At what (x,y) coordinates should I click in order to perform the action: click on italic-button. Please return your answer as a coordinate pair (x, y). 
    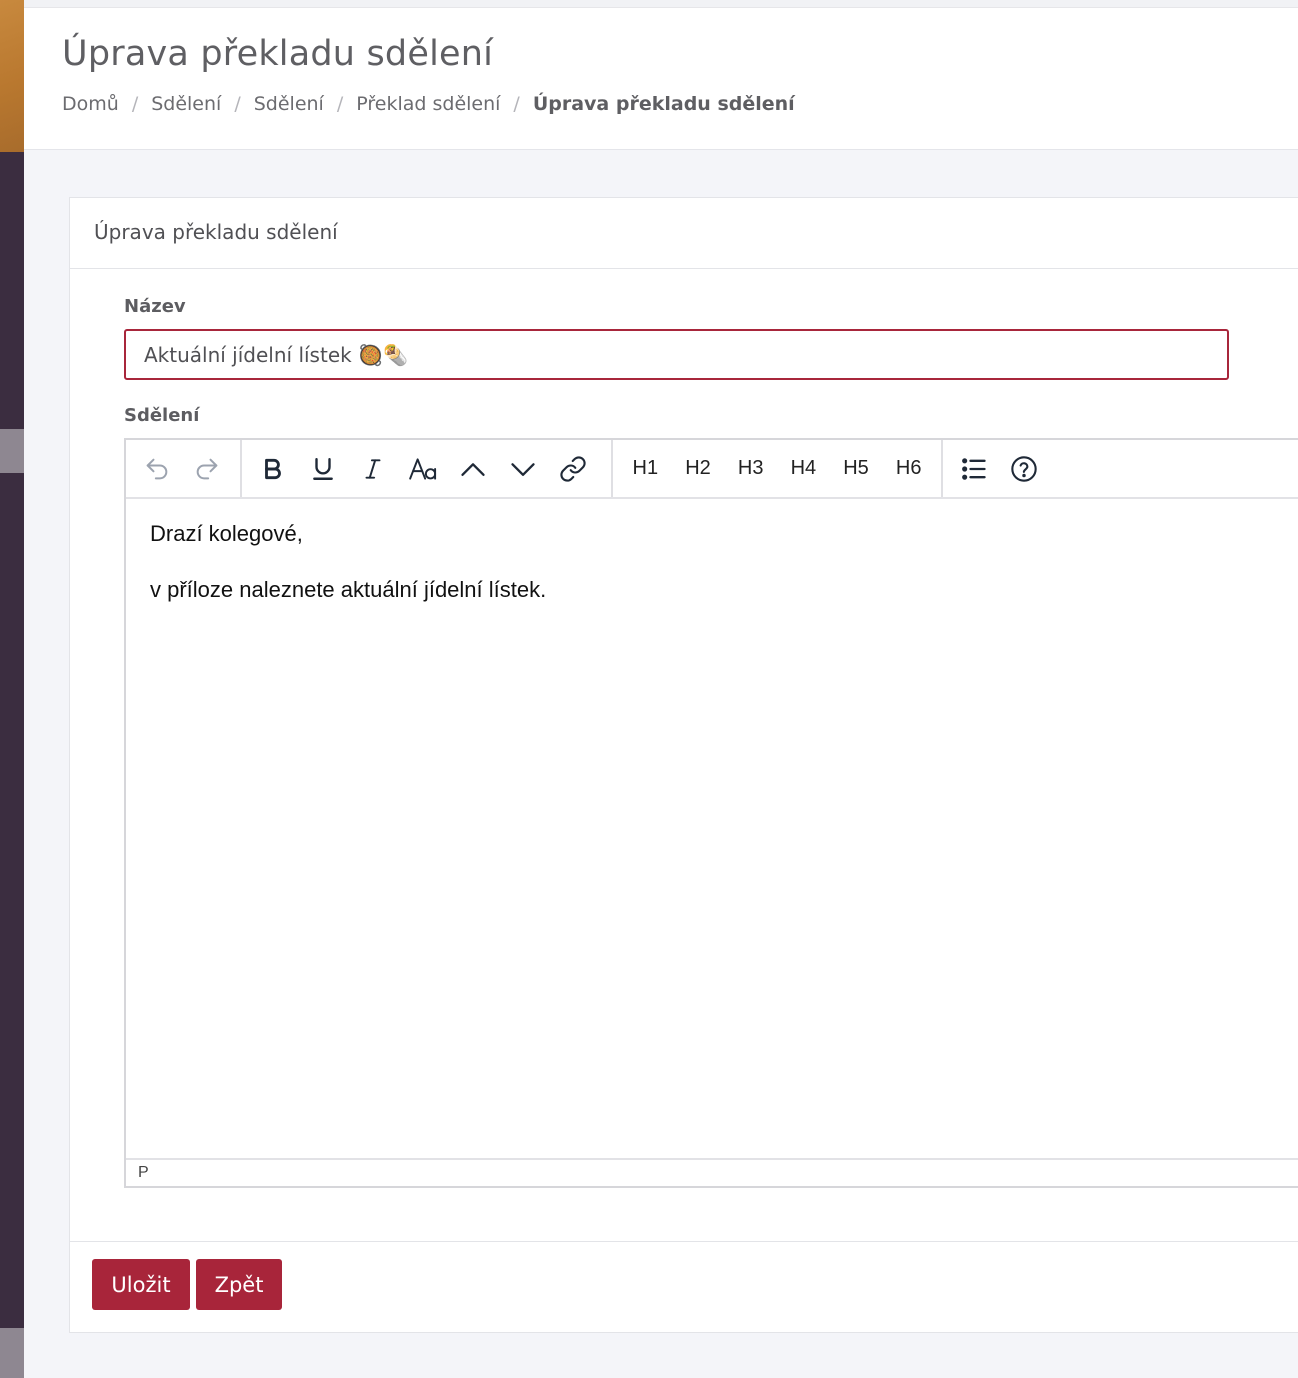
    Looking at the image, I should click on (373, 469).